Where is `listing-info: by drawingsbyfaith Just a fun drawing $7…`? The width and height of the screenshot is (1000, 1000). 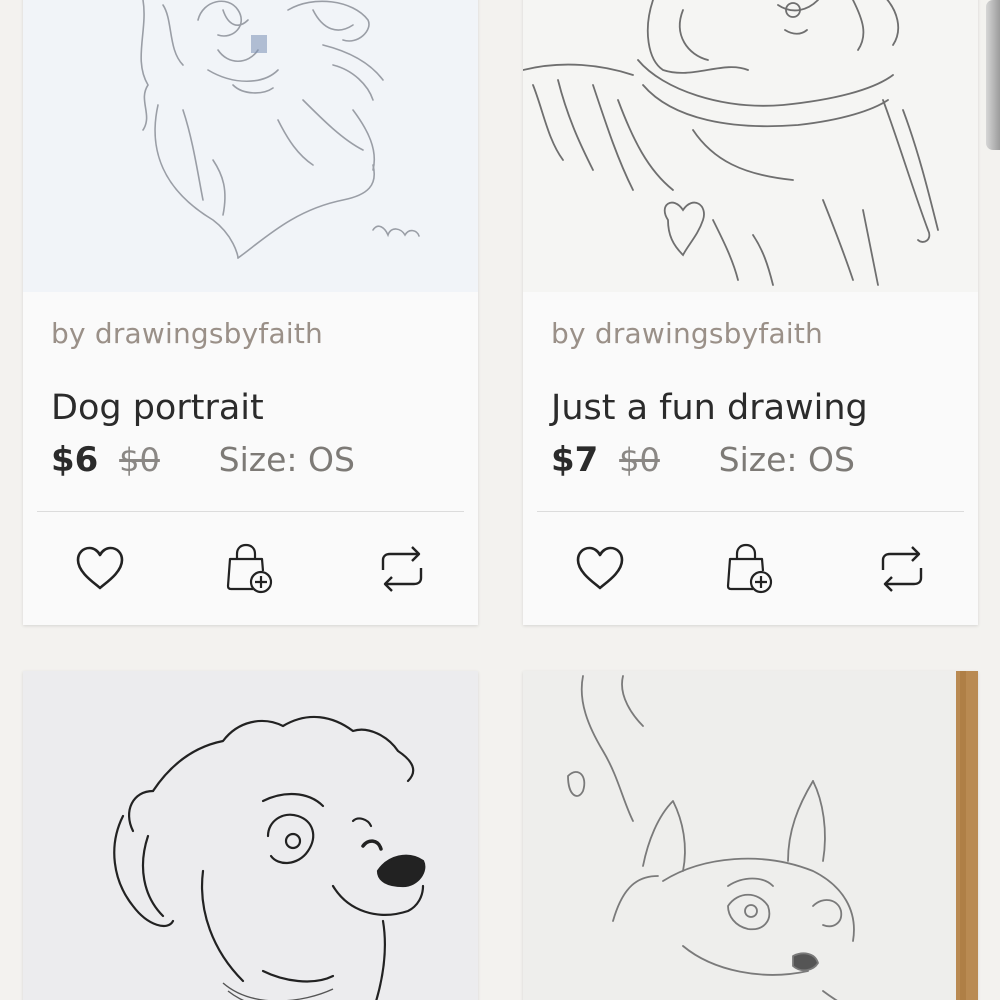 listing-info: by drawingsbyfaith Just a fun drawing $7… is located at coordinates (750, 399).